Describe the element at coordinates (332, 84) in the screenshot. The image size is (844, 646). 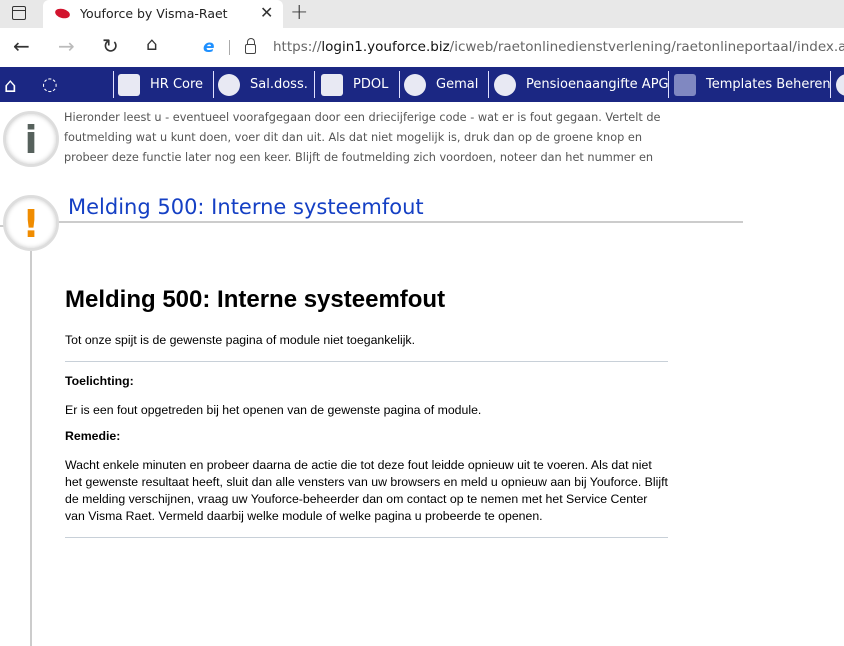
I see `binders-icon` at that location.